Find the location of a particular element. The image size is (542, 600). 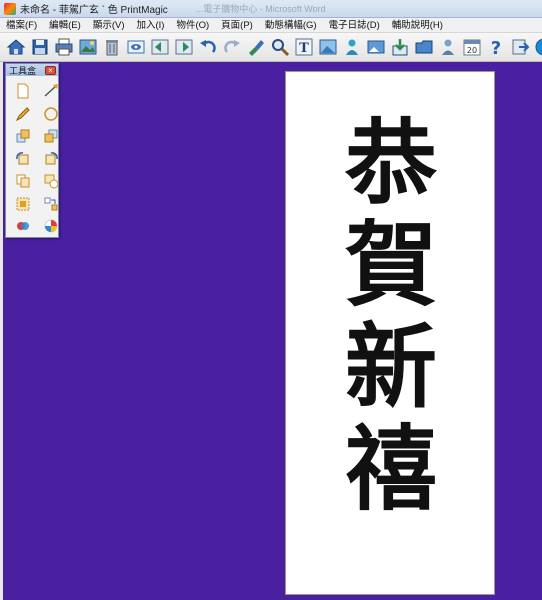

image-button is located at coordinates (88, 47).